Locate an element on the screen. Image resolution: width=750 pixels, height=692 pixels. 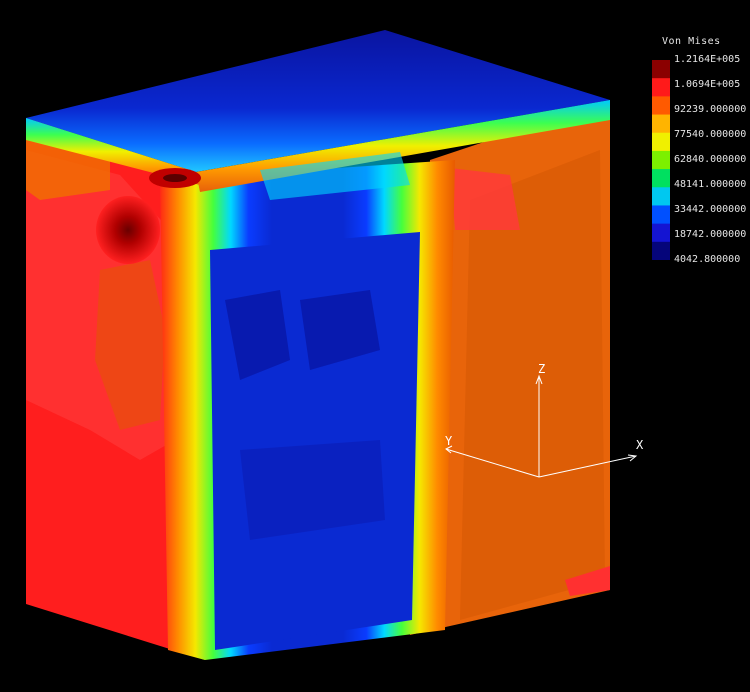
legend-value-label: 1.0694E+005 is located at coordinates (707, 84).